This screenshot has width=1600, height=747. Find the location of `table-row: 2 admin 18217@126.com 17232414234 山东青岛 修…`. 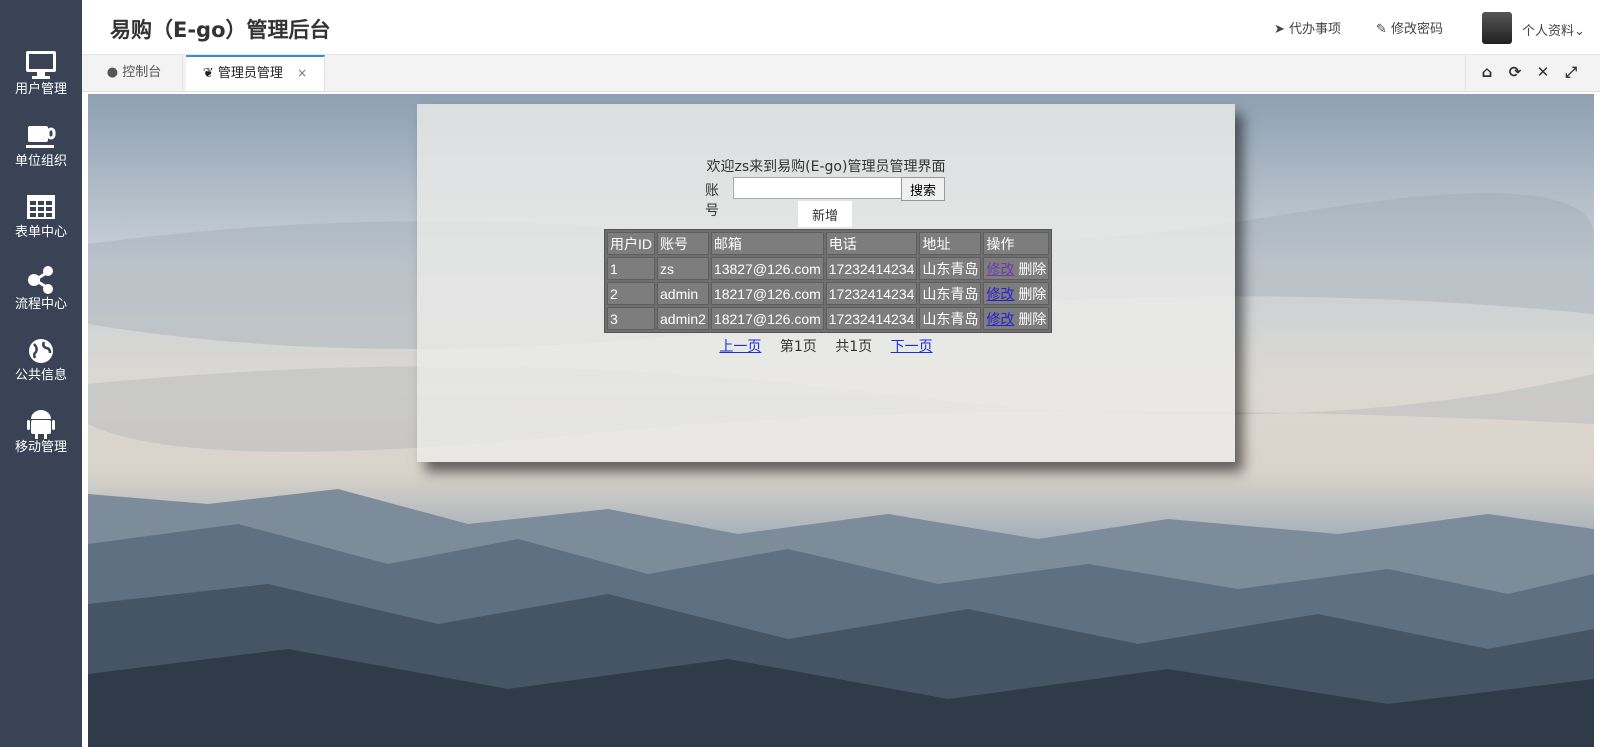

table-row: 2 admin 18217@126.com 17232414234 山东青岛 修… is located at coordinates (828, 293).